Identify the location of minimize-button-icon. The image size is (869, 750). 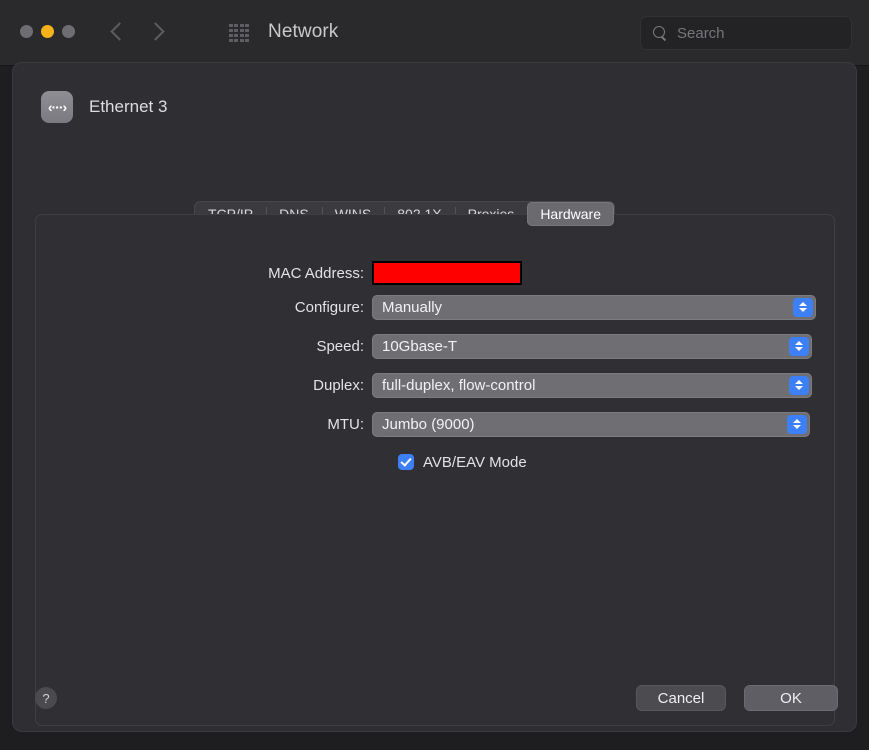
(47, 31).